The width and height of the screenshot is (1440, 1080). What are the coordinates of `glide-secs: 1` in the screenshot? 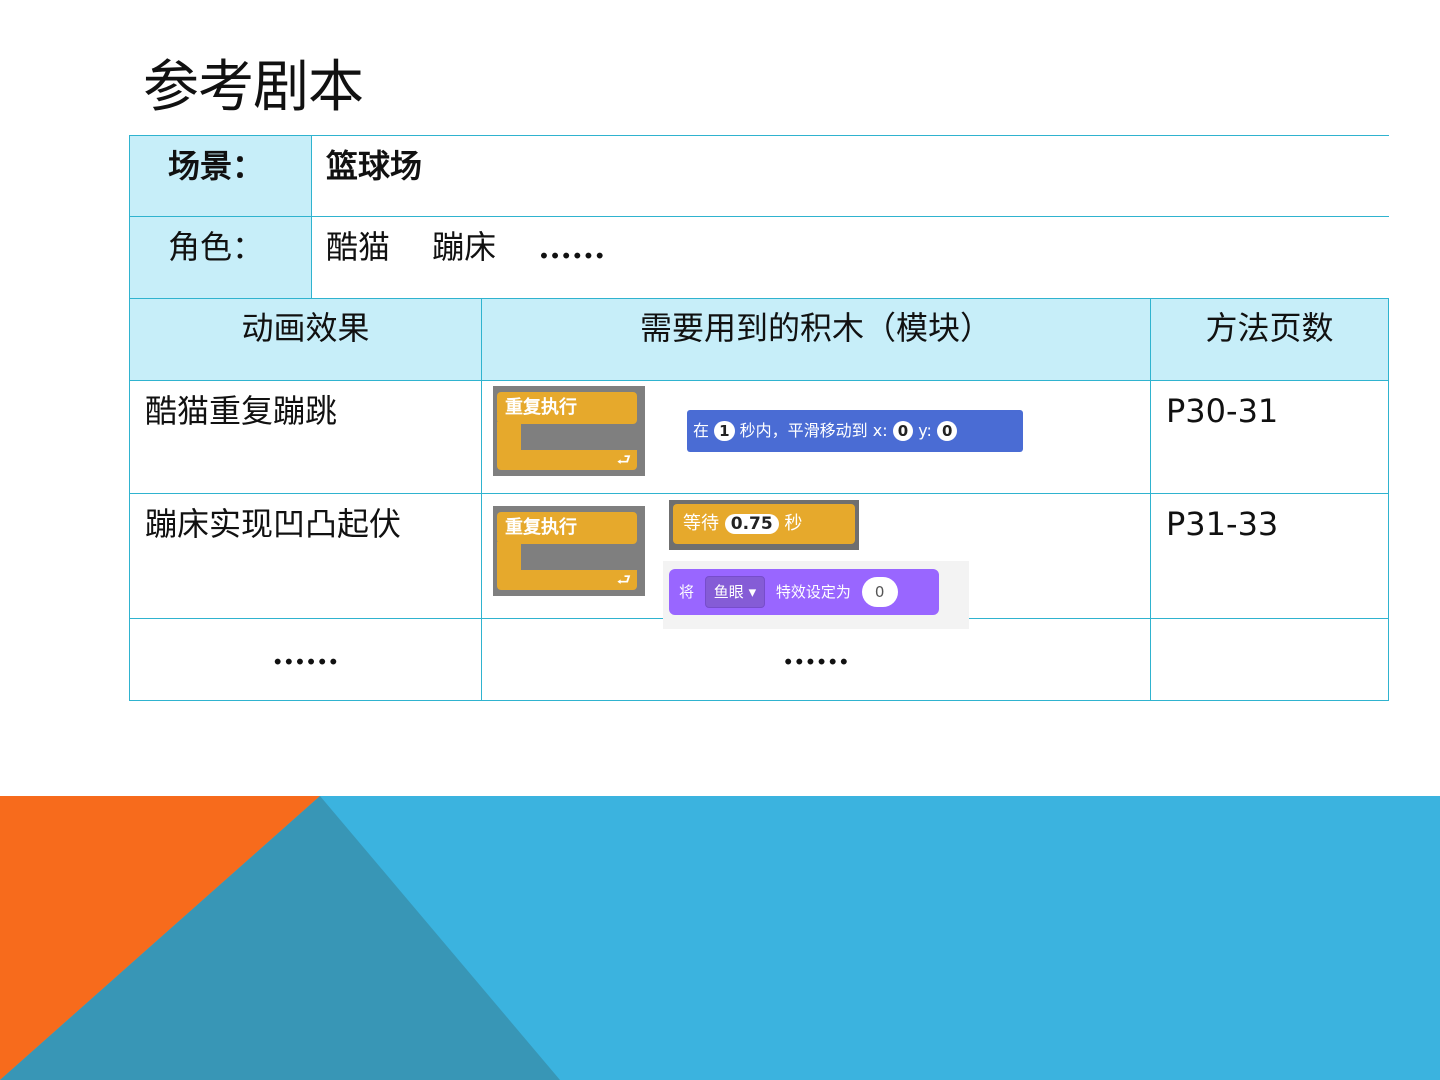 It's located at (724, 431).